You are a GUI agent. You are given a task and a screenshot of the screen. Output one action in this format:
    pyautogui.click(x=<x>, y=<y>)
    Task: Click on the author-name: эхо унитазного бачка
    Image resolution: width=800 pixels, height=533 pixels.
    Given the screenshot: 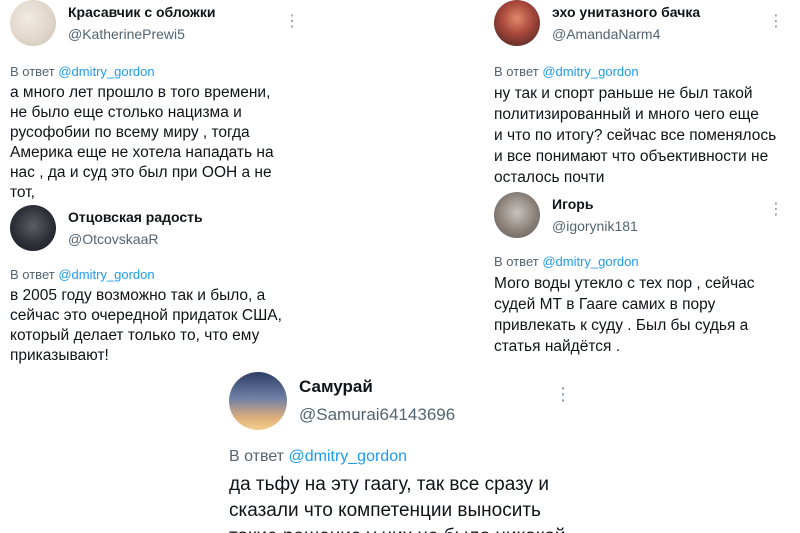 What is the action you would take?
    pyautogui.click(x=673, y=12)
    